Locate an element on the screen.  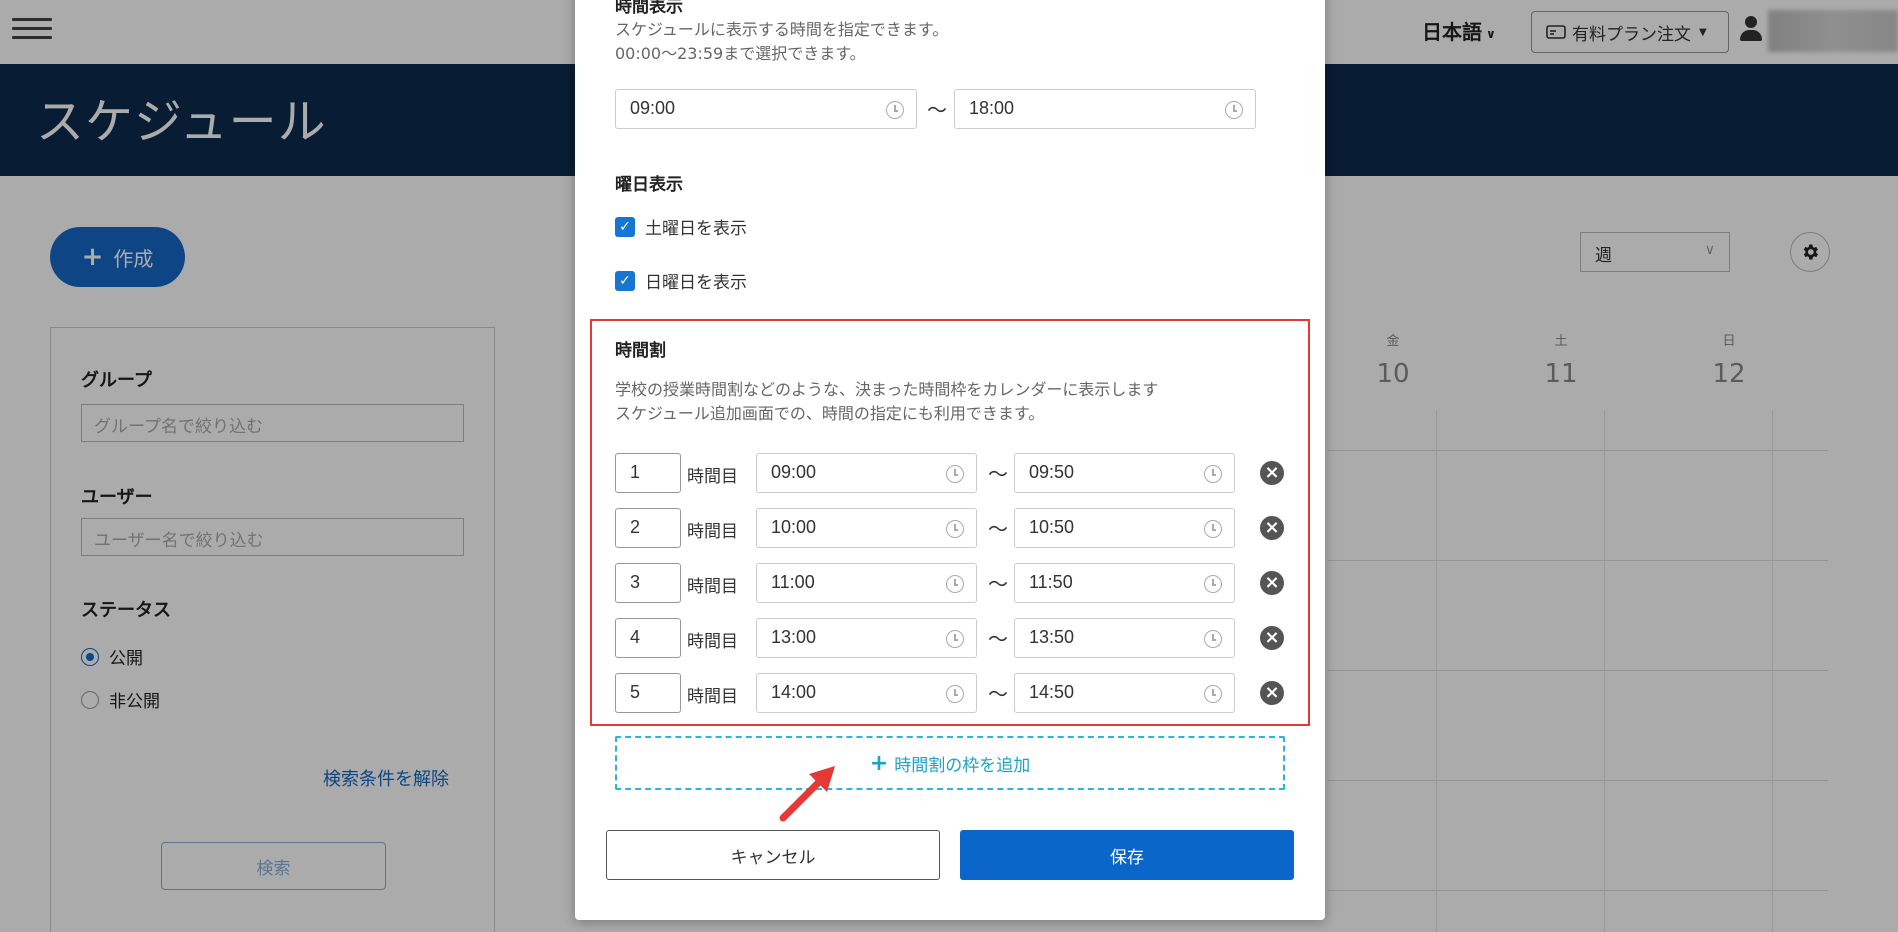
save-button: 保存 is located at coordinates (1127, 855).